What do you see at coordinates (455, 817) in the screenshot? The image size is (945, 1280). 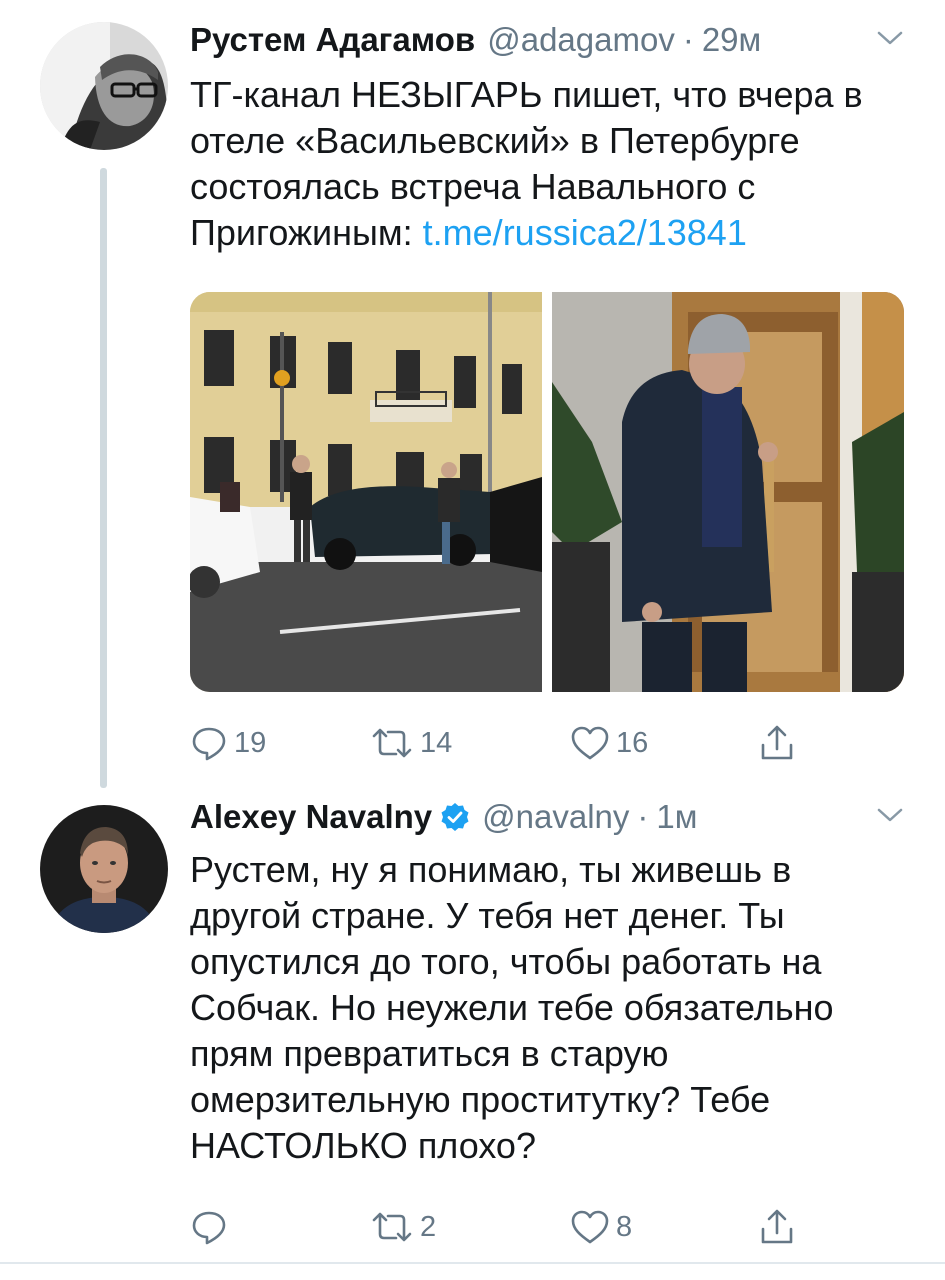 I see `verified-badge-icon` at bounding box center [455, 817].